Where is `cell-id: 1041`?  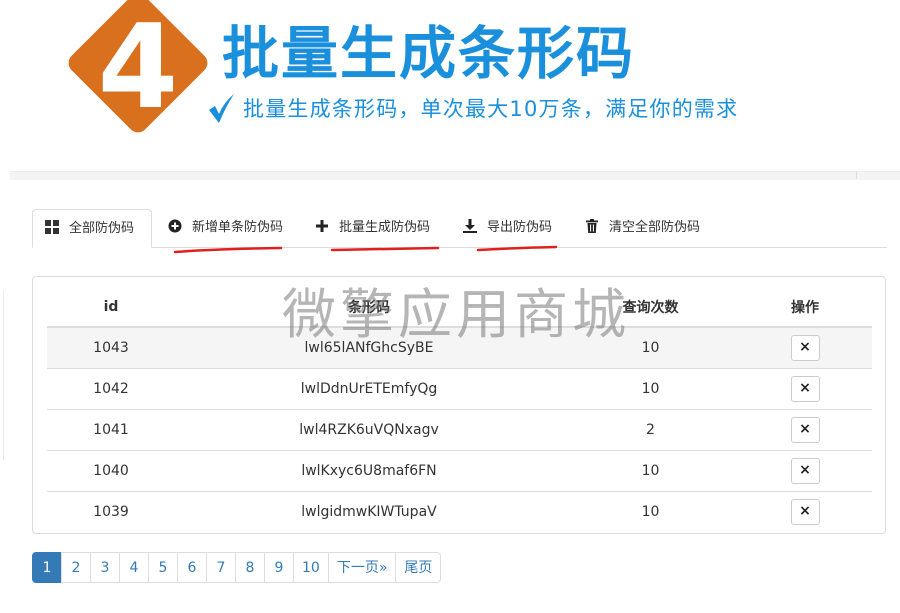
cell-id: 1041 is located at coordinates (111, 430).